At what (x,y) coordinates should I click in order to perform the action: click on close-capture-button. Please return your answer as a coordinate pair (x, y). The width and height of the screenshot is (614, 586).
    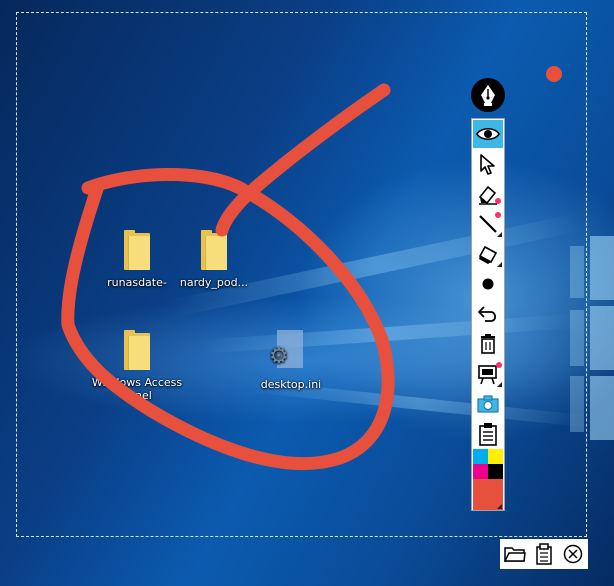
    Looking at the image, I should click on (573, 554).